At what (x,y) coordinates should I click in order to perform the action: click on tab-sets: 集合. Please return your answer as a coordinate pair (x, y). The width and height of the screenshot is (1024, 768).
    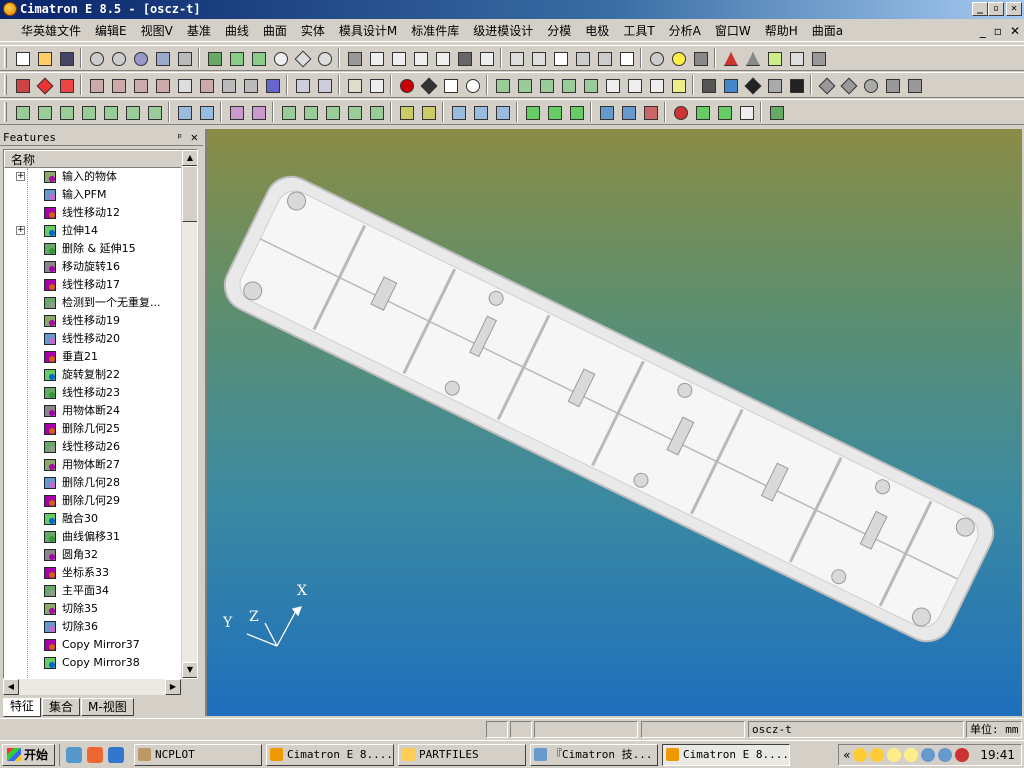
    Looking at the image, I should click on (61, 707).